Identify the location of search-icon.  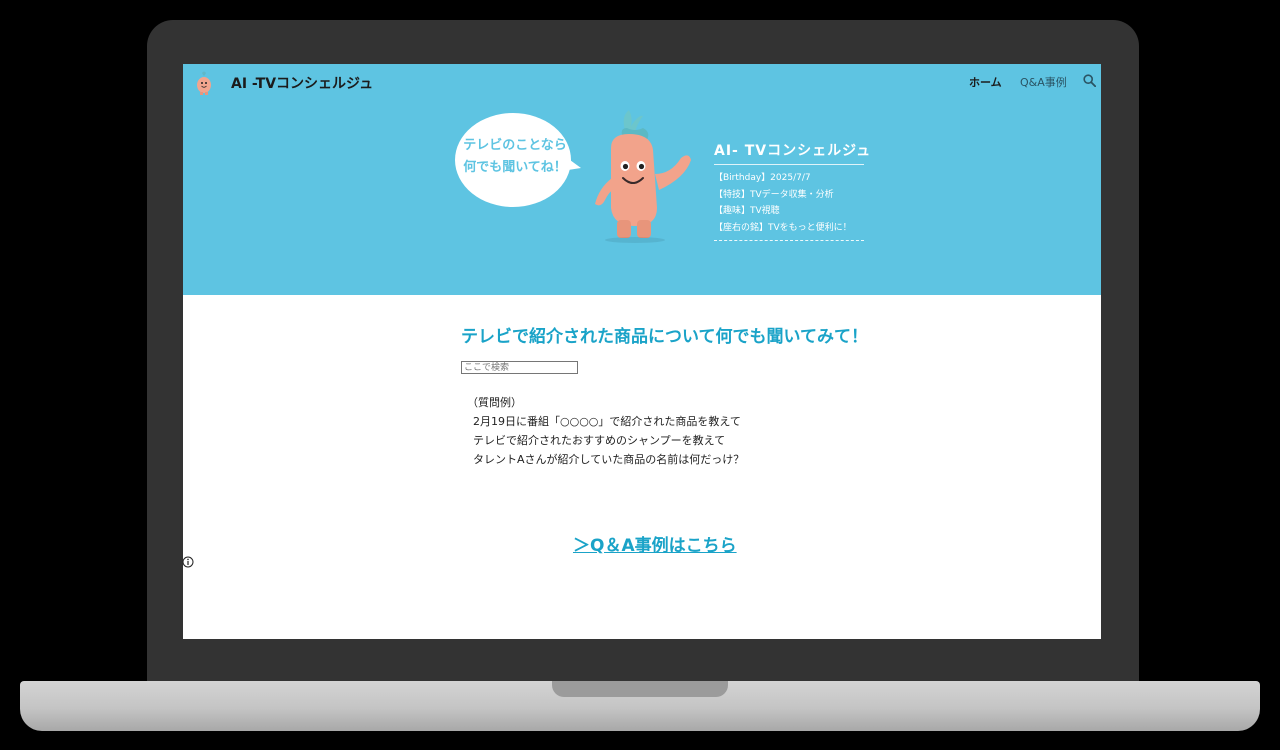
(1089, 80).